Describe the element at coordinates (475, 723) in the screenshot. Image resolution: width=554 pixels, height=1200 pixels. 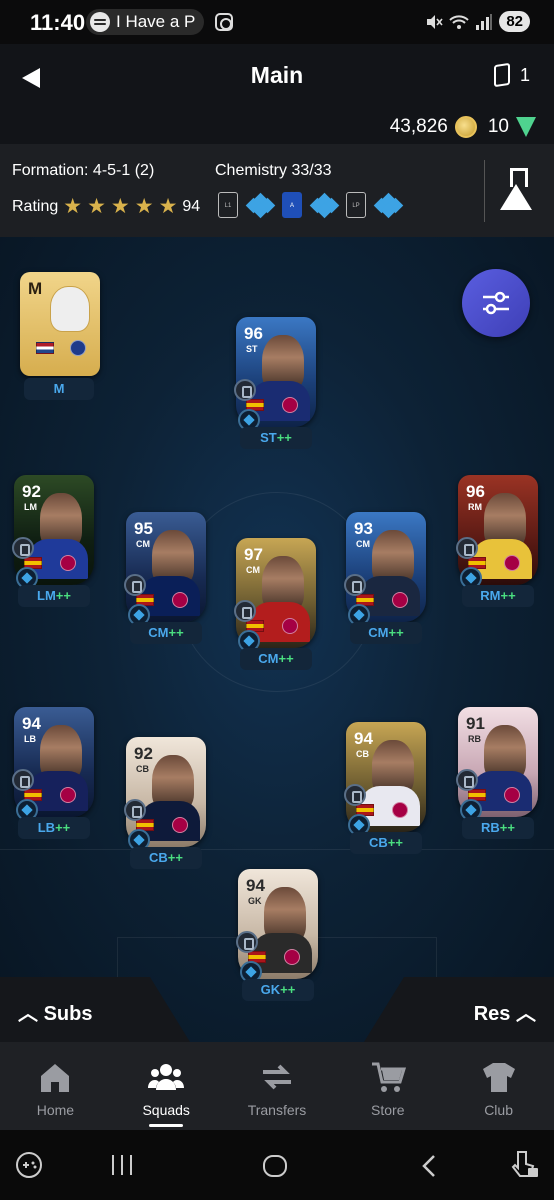
I see `player-rating: 91` at that location.